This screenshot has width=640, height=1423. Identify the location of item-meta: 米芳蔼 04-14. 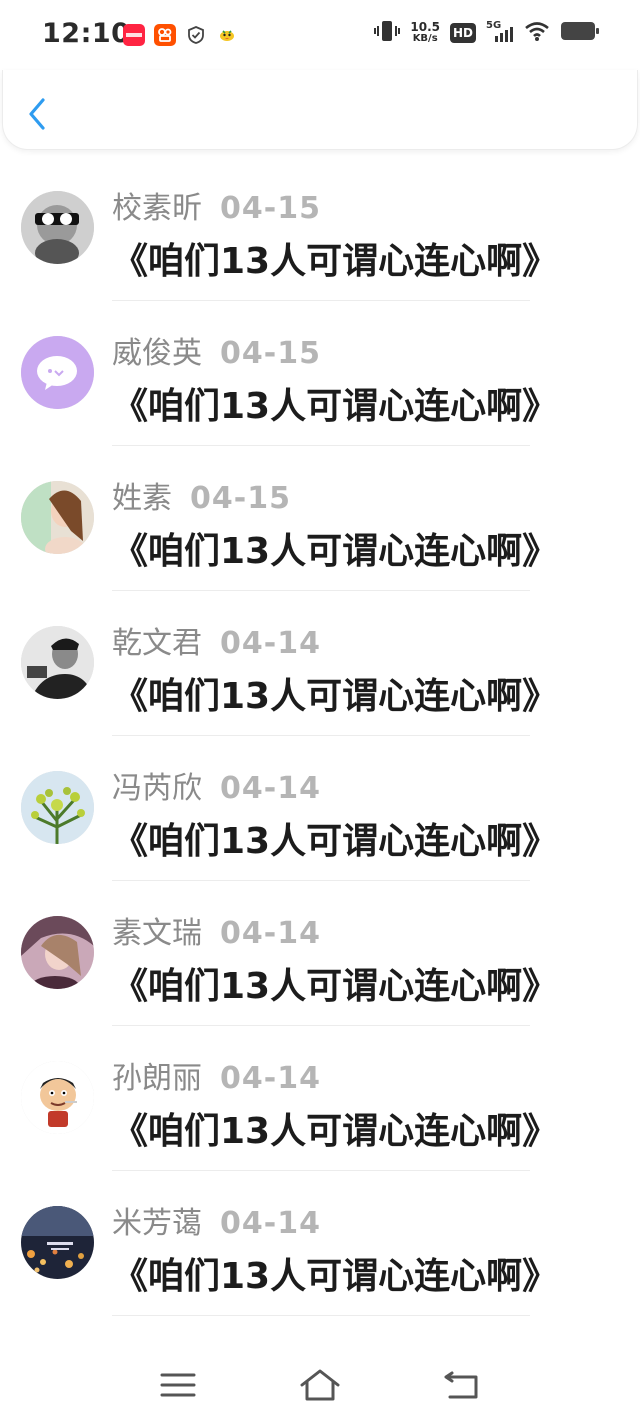
(216, 1220).